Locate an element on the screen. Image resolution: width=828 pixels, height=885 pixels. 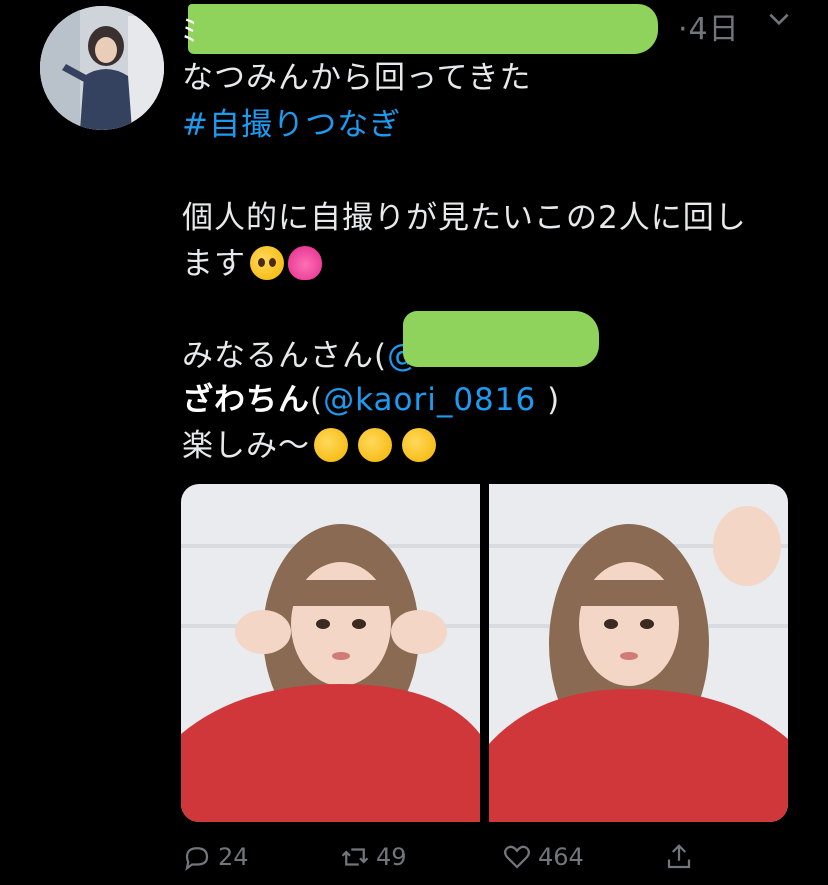
retweet-button: 49 is located at coordinates (373, 857).